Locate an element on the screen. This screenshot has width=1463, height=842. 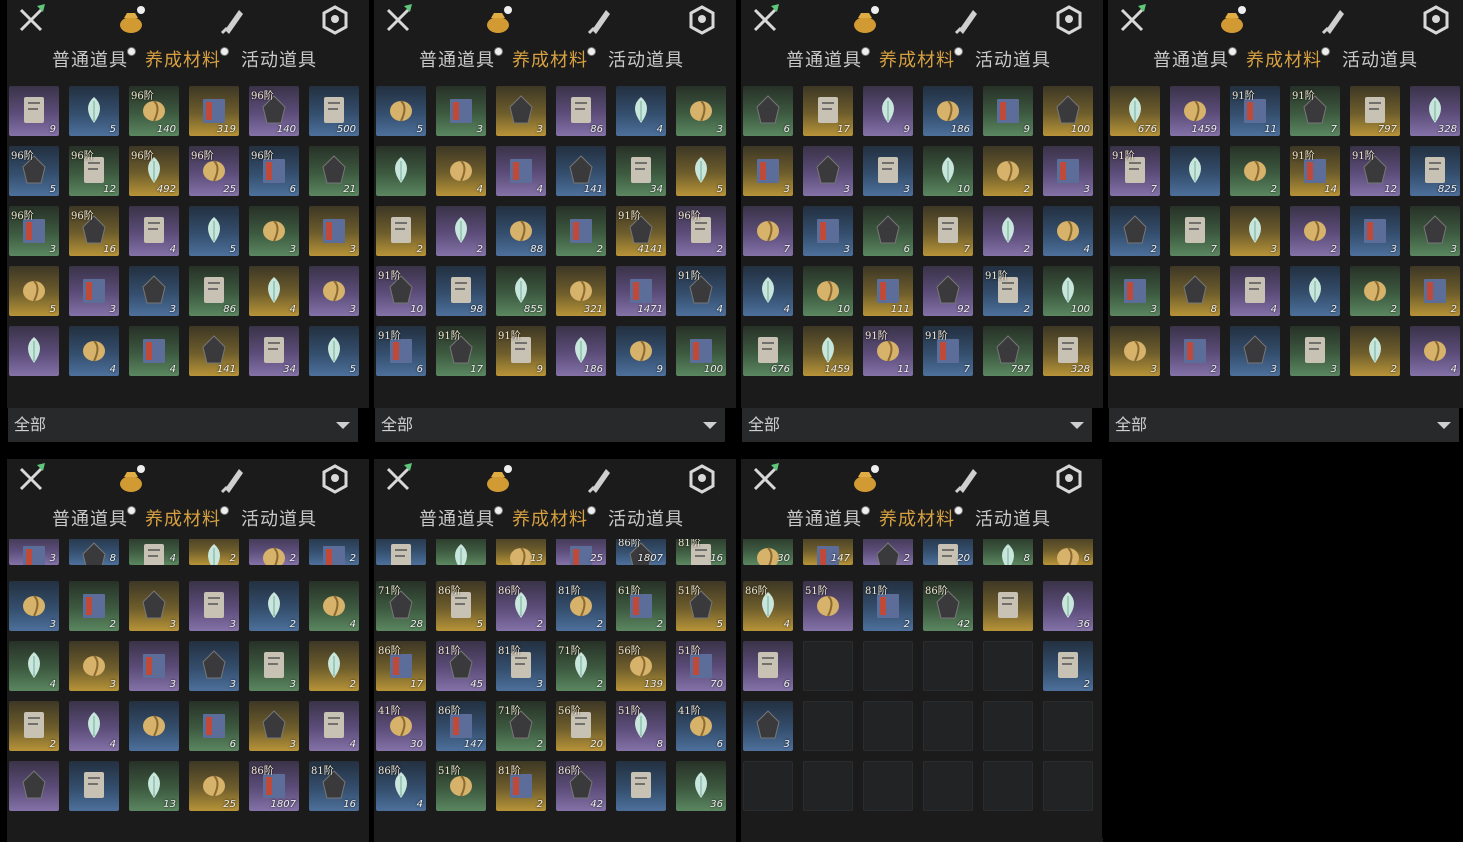
item-slot: 34 is located at coordinates (274, 351).